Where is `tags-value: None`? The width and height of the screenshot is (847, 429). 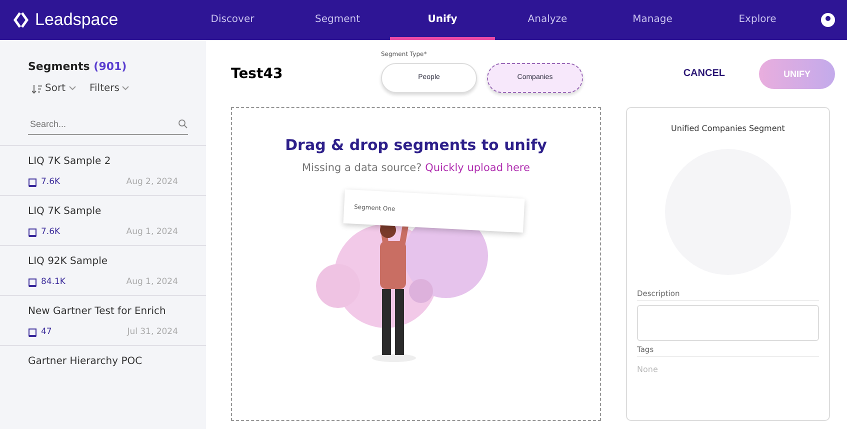 tags-value: None is located at coordinates (648, 369).